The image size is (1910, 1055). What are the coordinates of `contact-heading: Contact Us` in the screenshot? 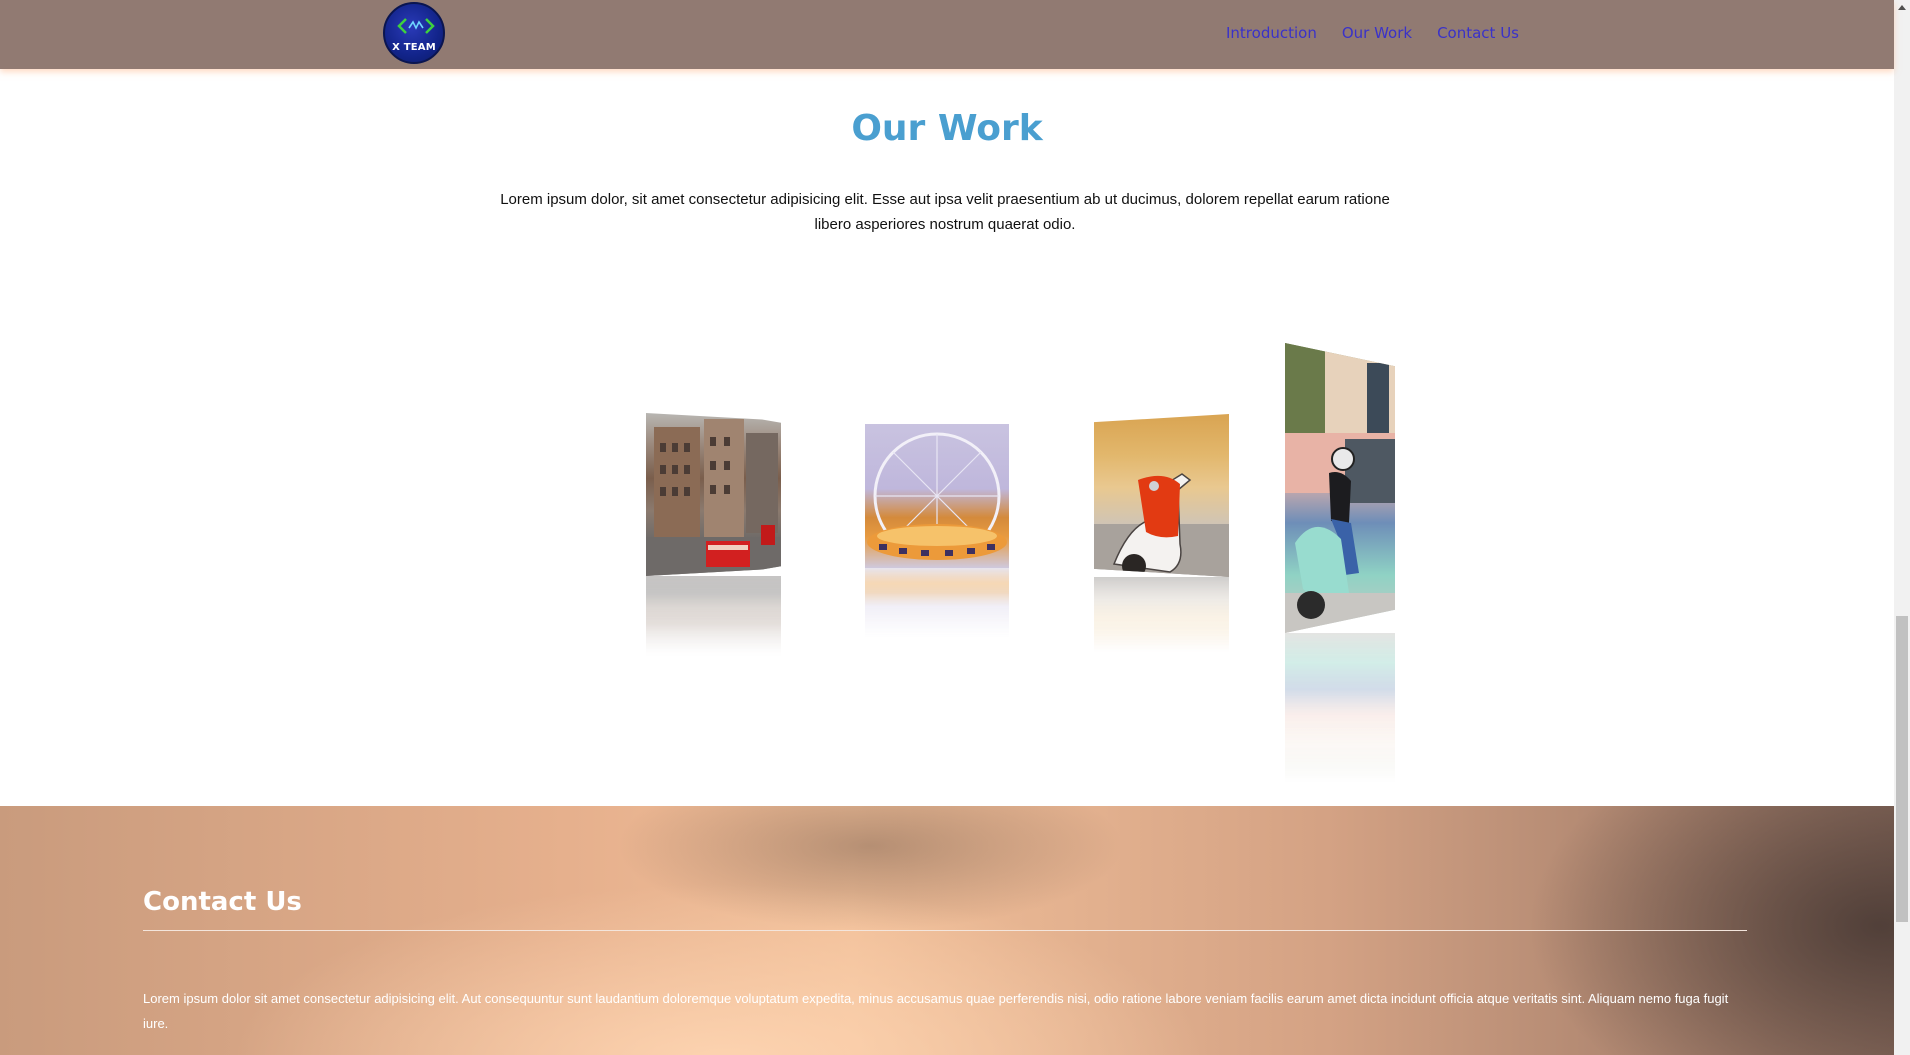 It's located at (222, 902).